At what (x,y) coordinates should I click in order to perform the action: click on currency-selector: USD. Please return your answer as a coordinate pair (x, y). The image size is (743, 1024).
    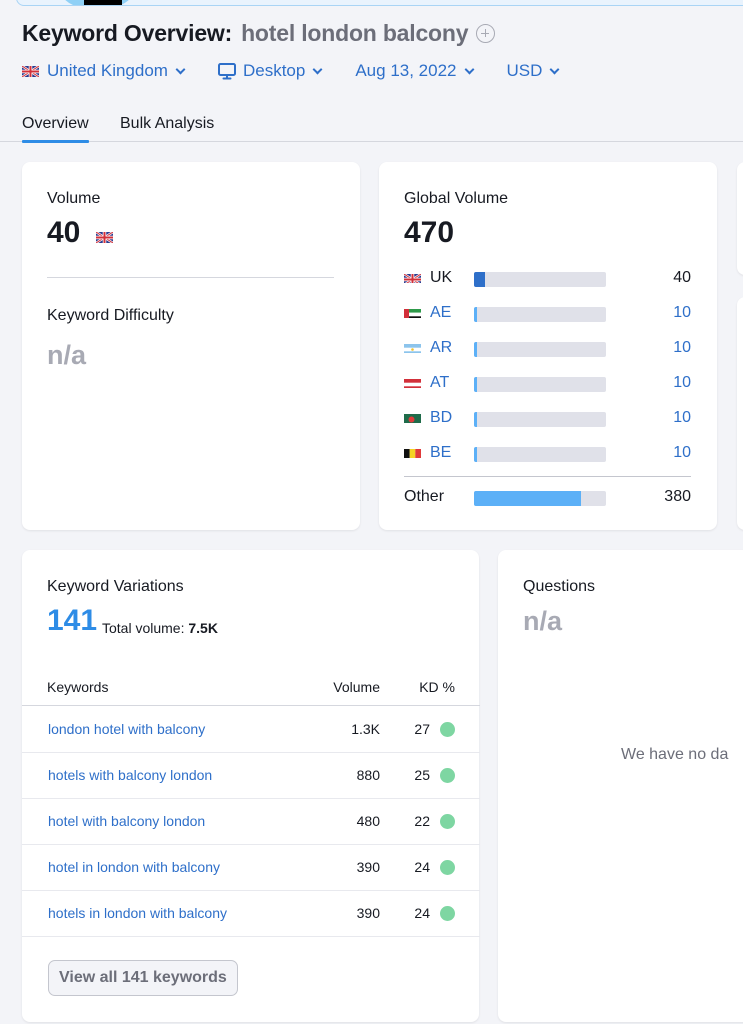
    Looking at the image, I should click on (533, 71).